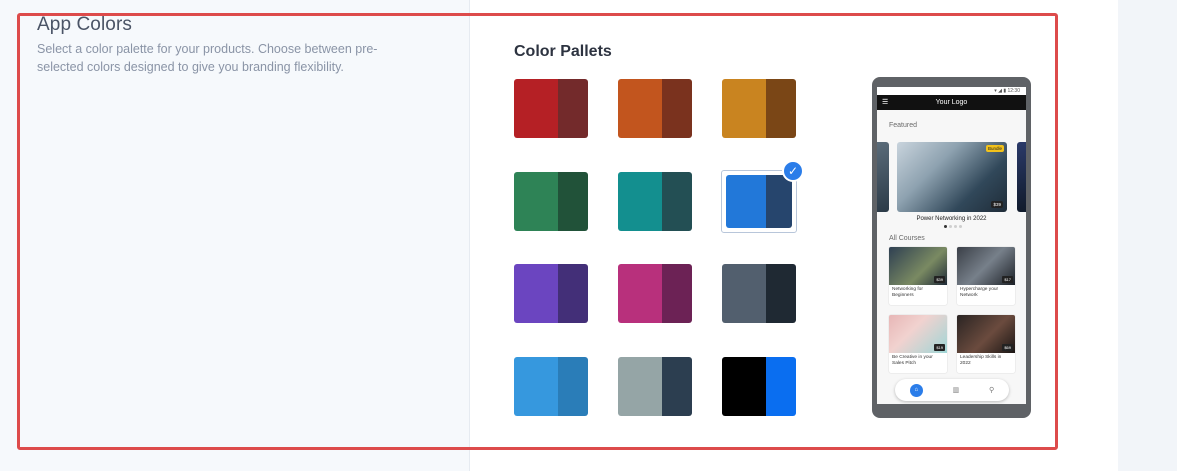 This screenshot has height=471, width=1177. What do you see at coordinates (1007, 347) in the screenshot?
I see `course-price: $69` at bounding box center [1007, 347].